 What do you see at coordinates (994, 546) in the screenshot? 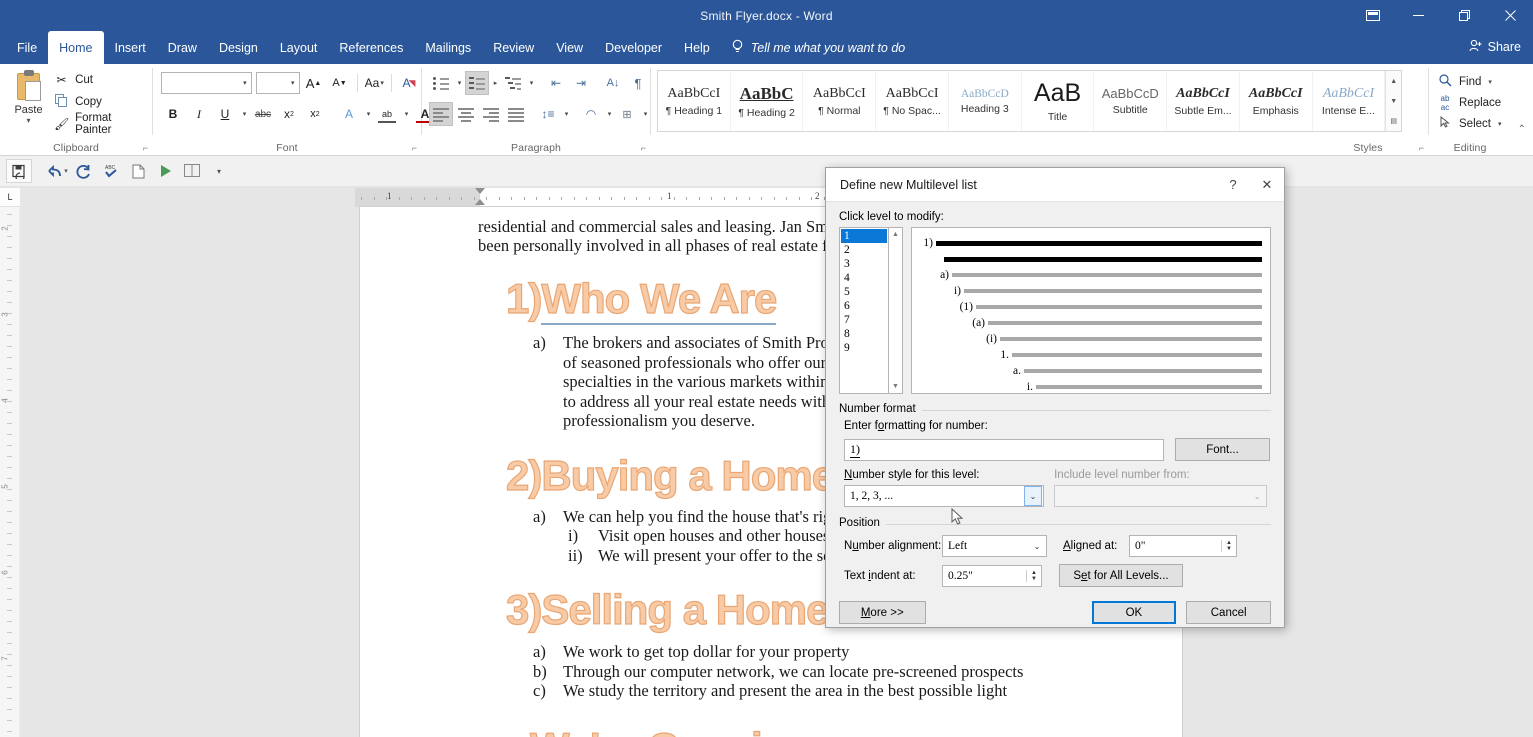
I see `number-alignment-select: Left ⌄` at bounding box center [994, 546].